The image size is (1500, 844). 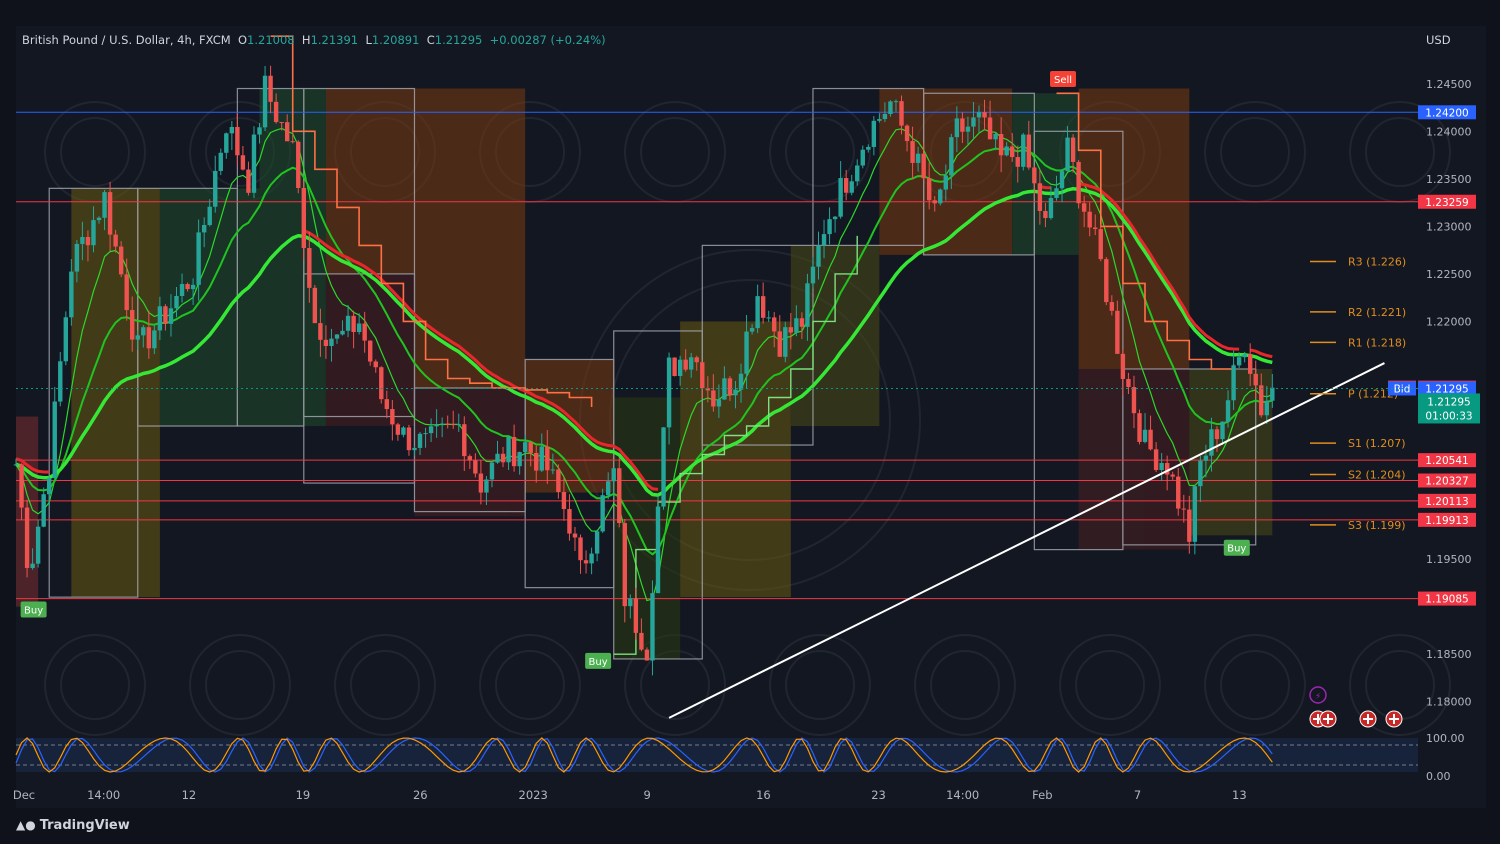 What do you see at coordinates (1449, 84) in the screenshot?
I see `price-tick-label: 1.24500` at bounding box center [1449, 84].